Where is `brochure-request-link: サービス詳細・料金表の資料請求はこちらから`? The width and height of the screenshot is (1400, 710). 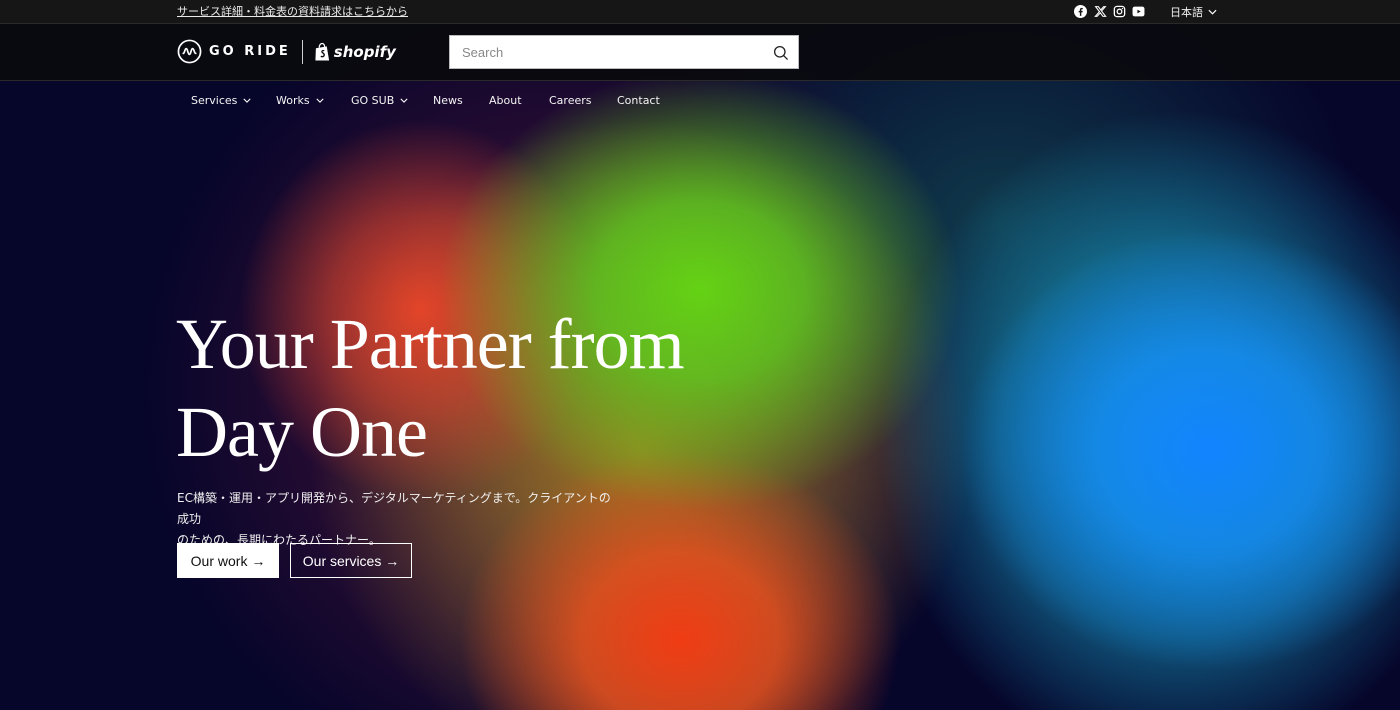 brochure-request-link: サービス詳細・料金表の資料請求はこちらから is located at coordinates (292, 11).